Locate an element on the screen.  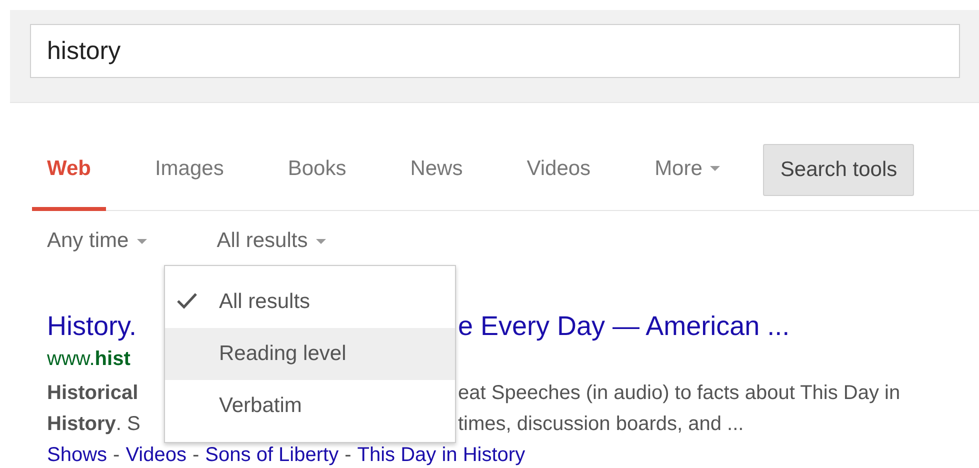
nav-tab: Web is located at coordinates (69, 170).